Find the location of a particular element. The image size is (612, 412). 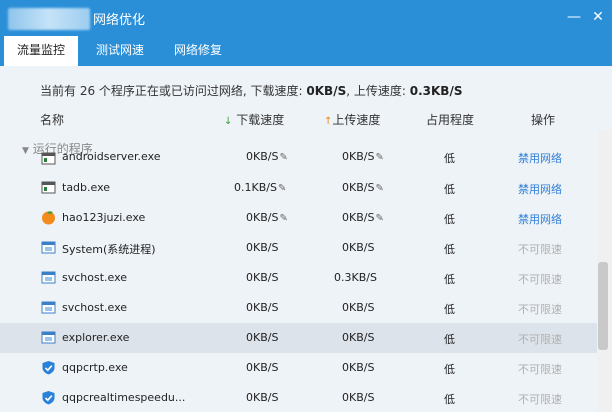

tab-traffic-monitor: 流量监控 is located at coordinates (41, 51).